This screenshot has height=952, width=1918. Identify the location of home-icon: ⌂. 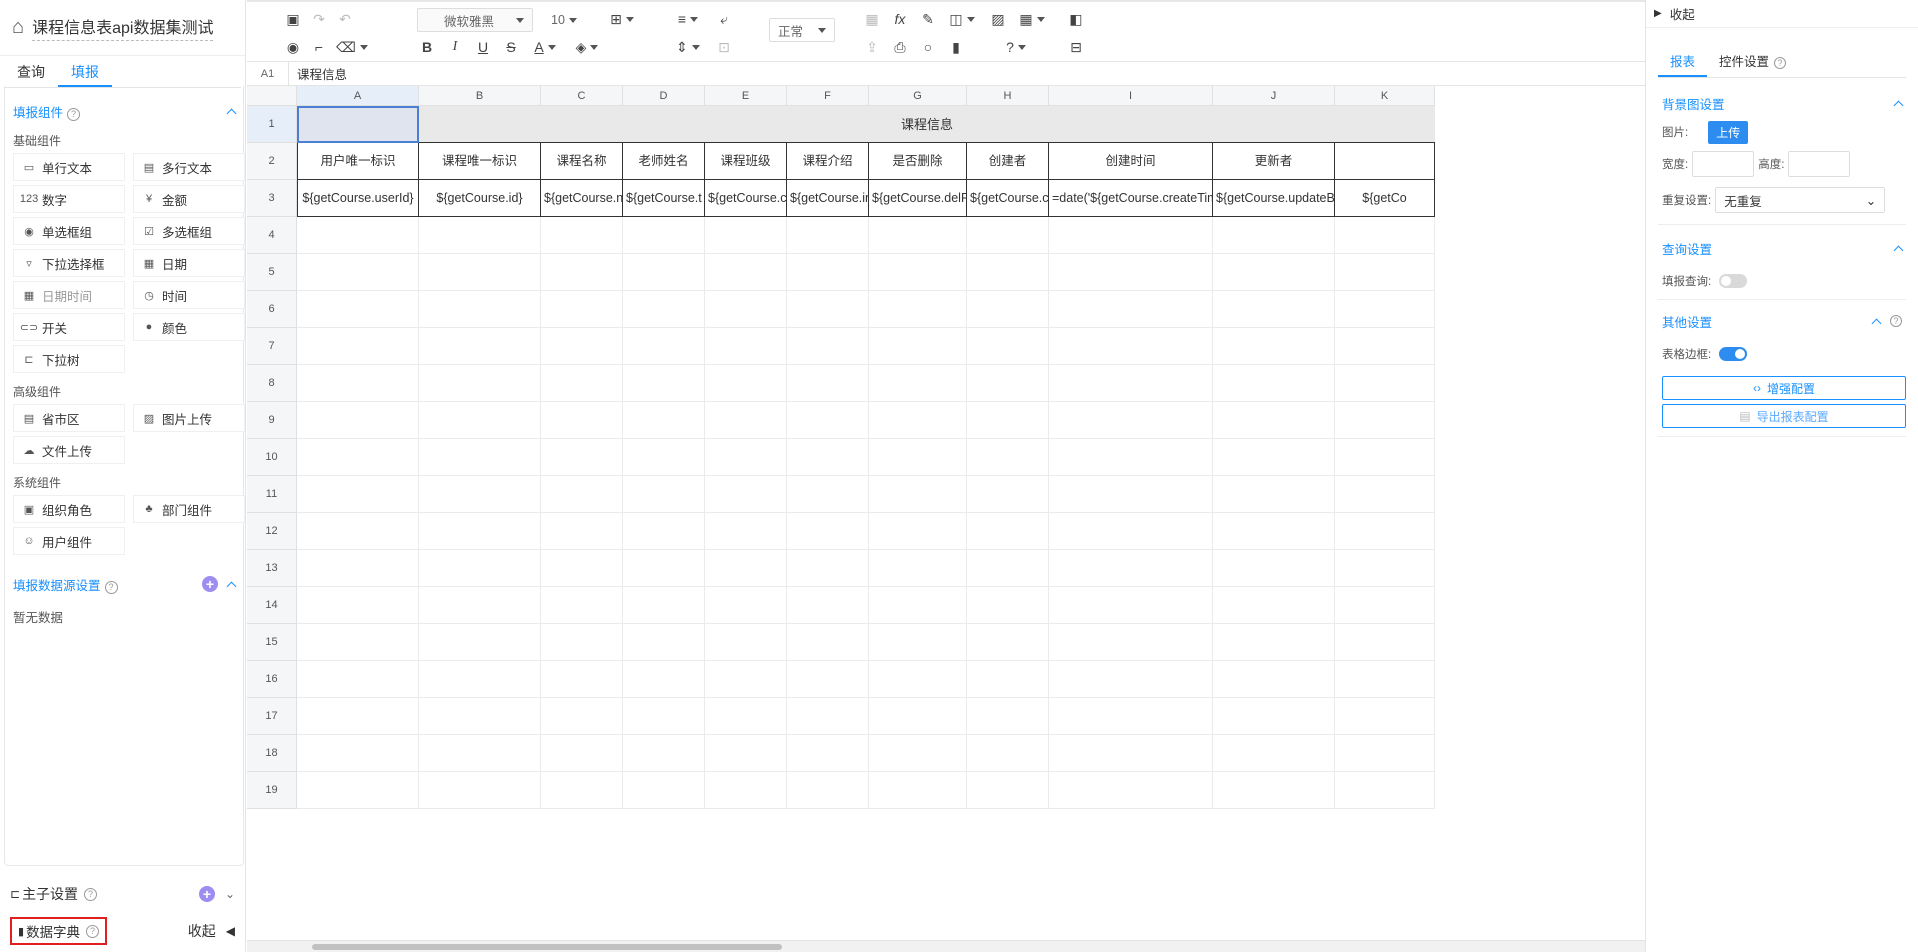
(18, 27).